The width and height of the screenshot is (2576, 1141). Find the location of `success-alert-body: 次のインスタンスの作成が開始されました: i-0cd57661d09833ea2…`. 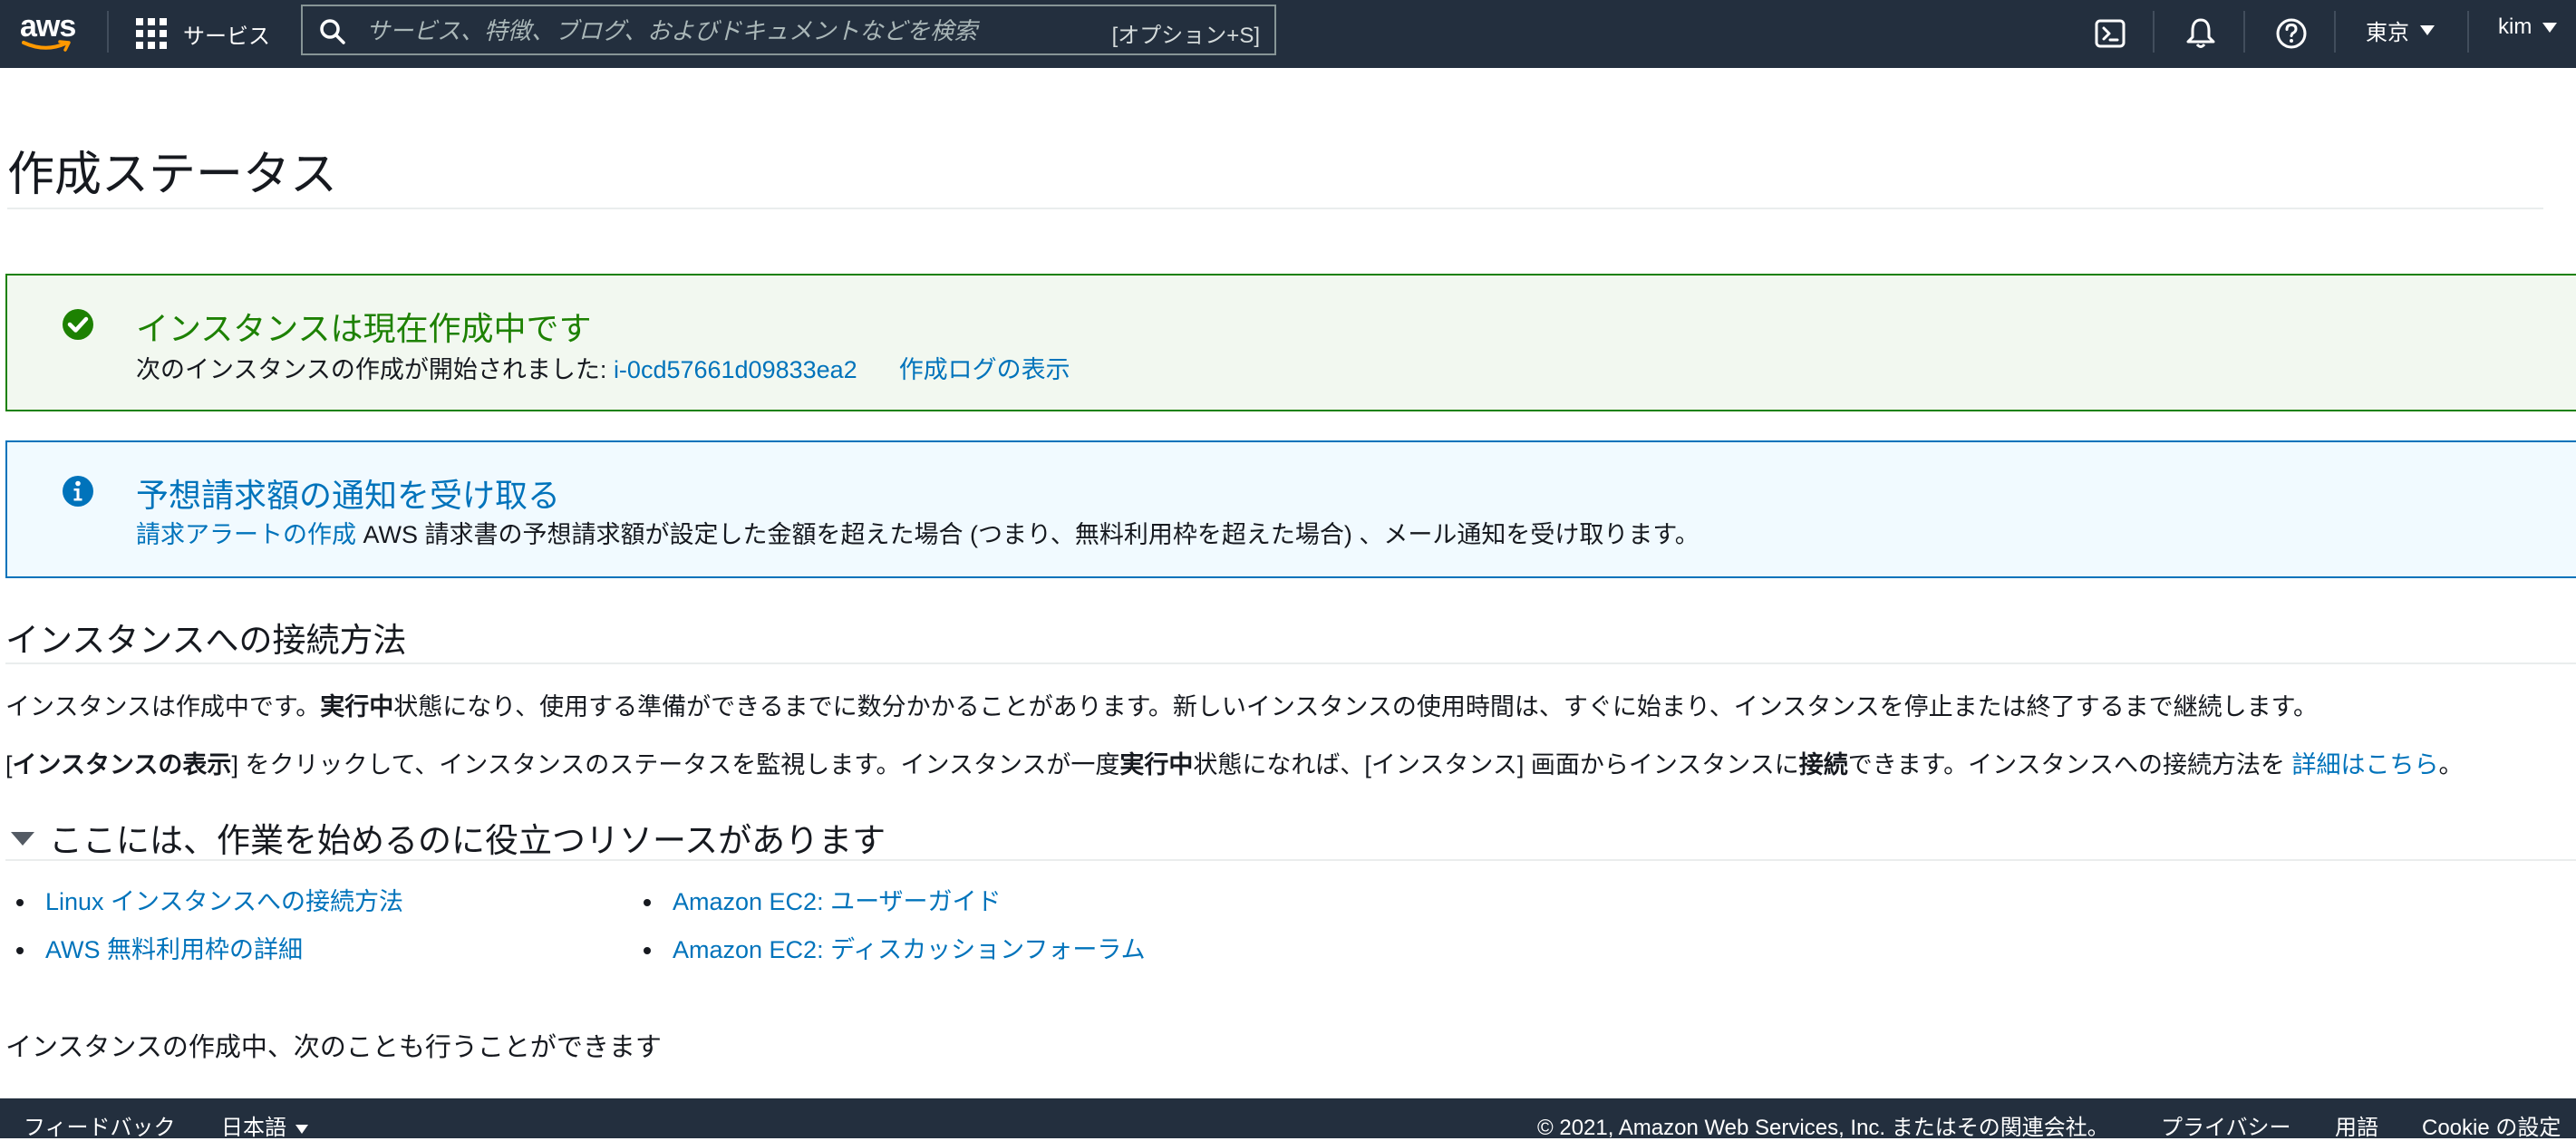

success-alert-body: 次のインスタンスの作成が開始されました: i-0cd57661d09833ea2… is located at coordinates (603, 367).